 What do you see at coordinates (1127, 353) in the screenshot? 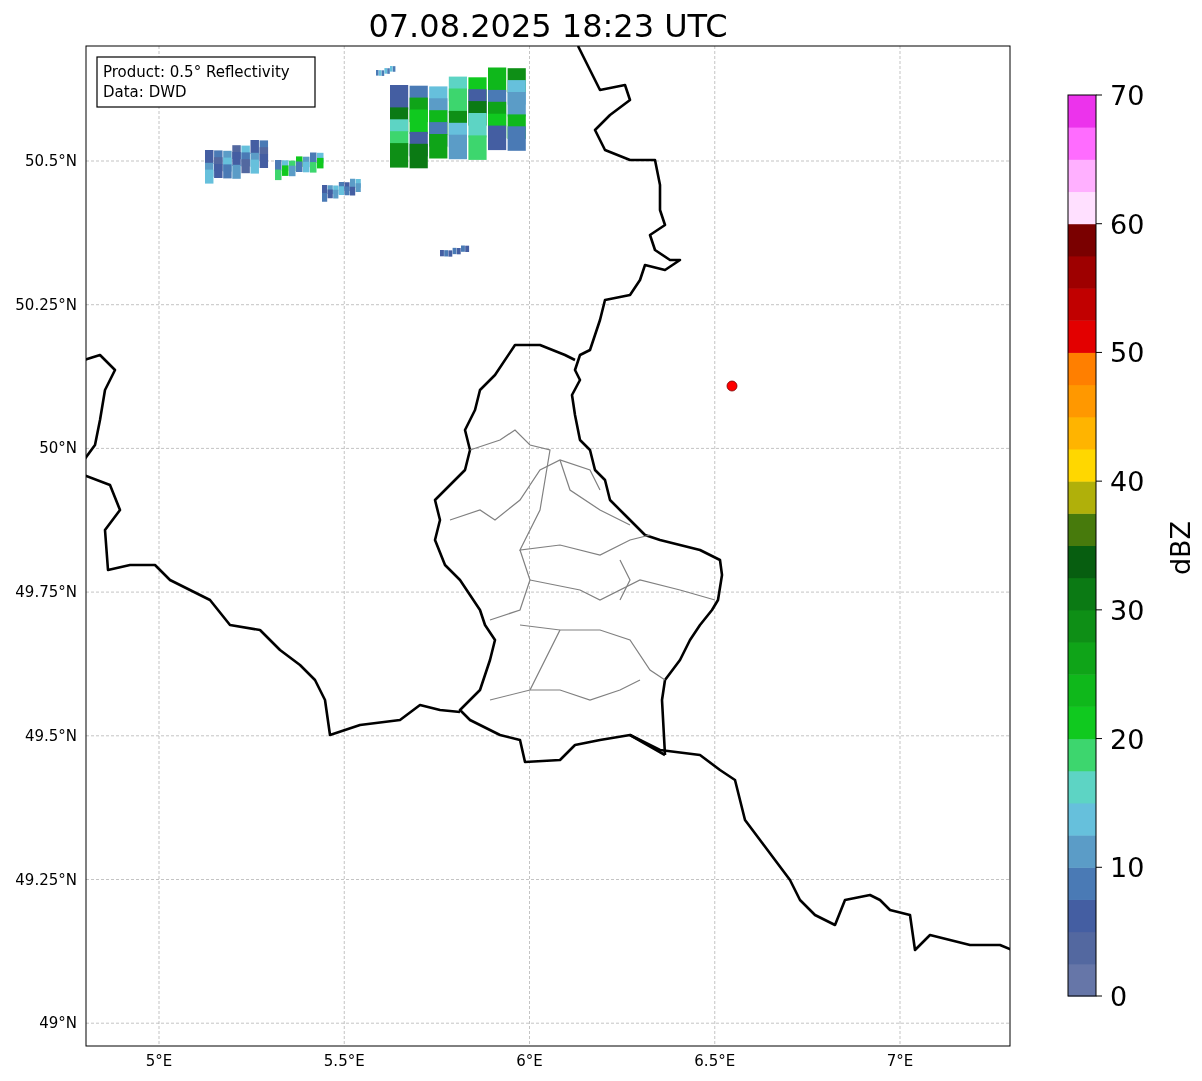
I see `colorbar-tick-label: 50` at bounding box center [1127, 353].